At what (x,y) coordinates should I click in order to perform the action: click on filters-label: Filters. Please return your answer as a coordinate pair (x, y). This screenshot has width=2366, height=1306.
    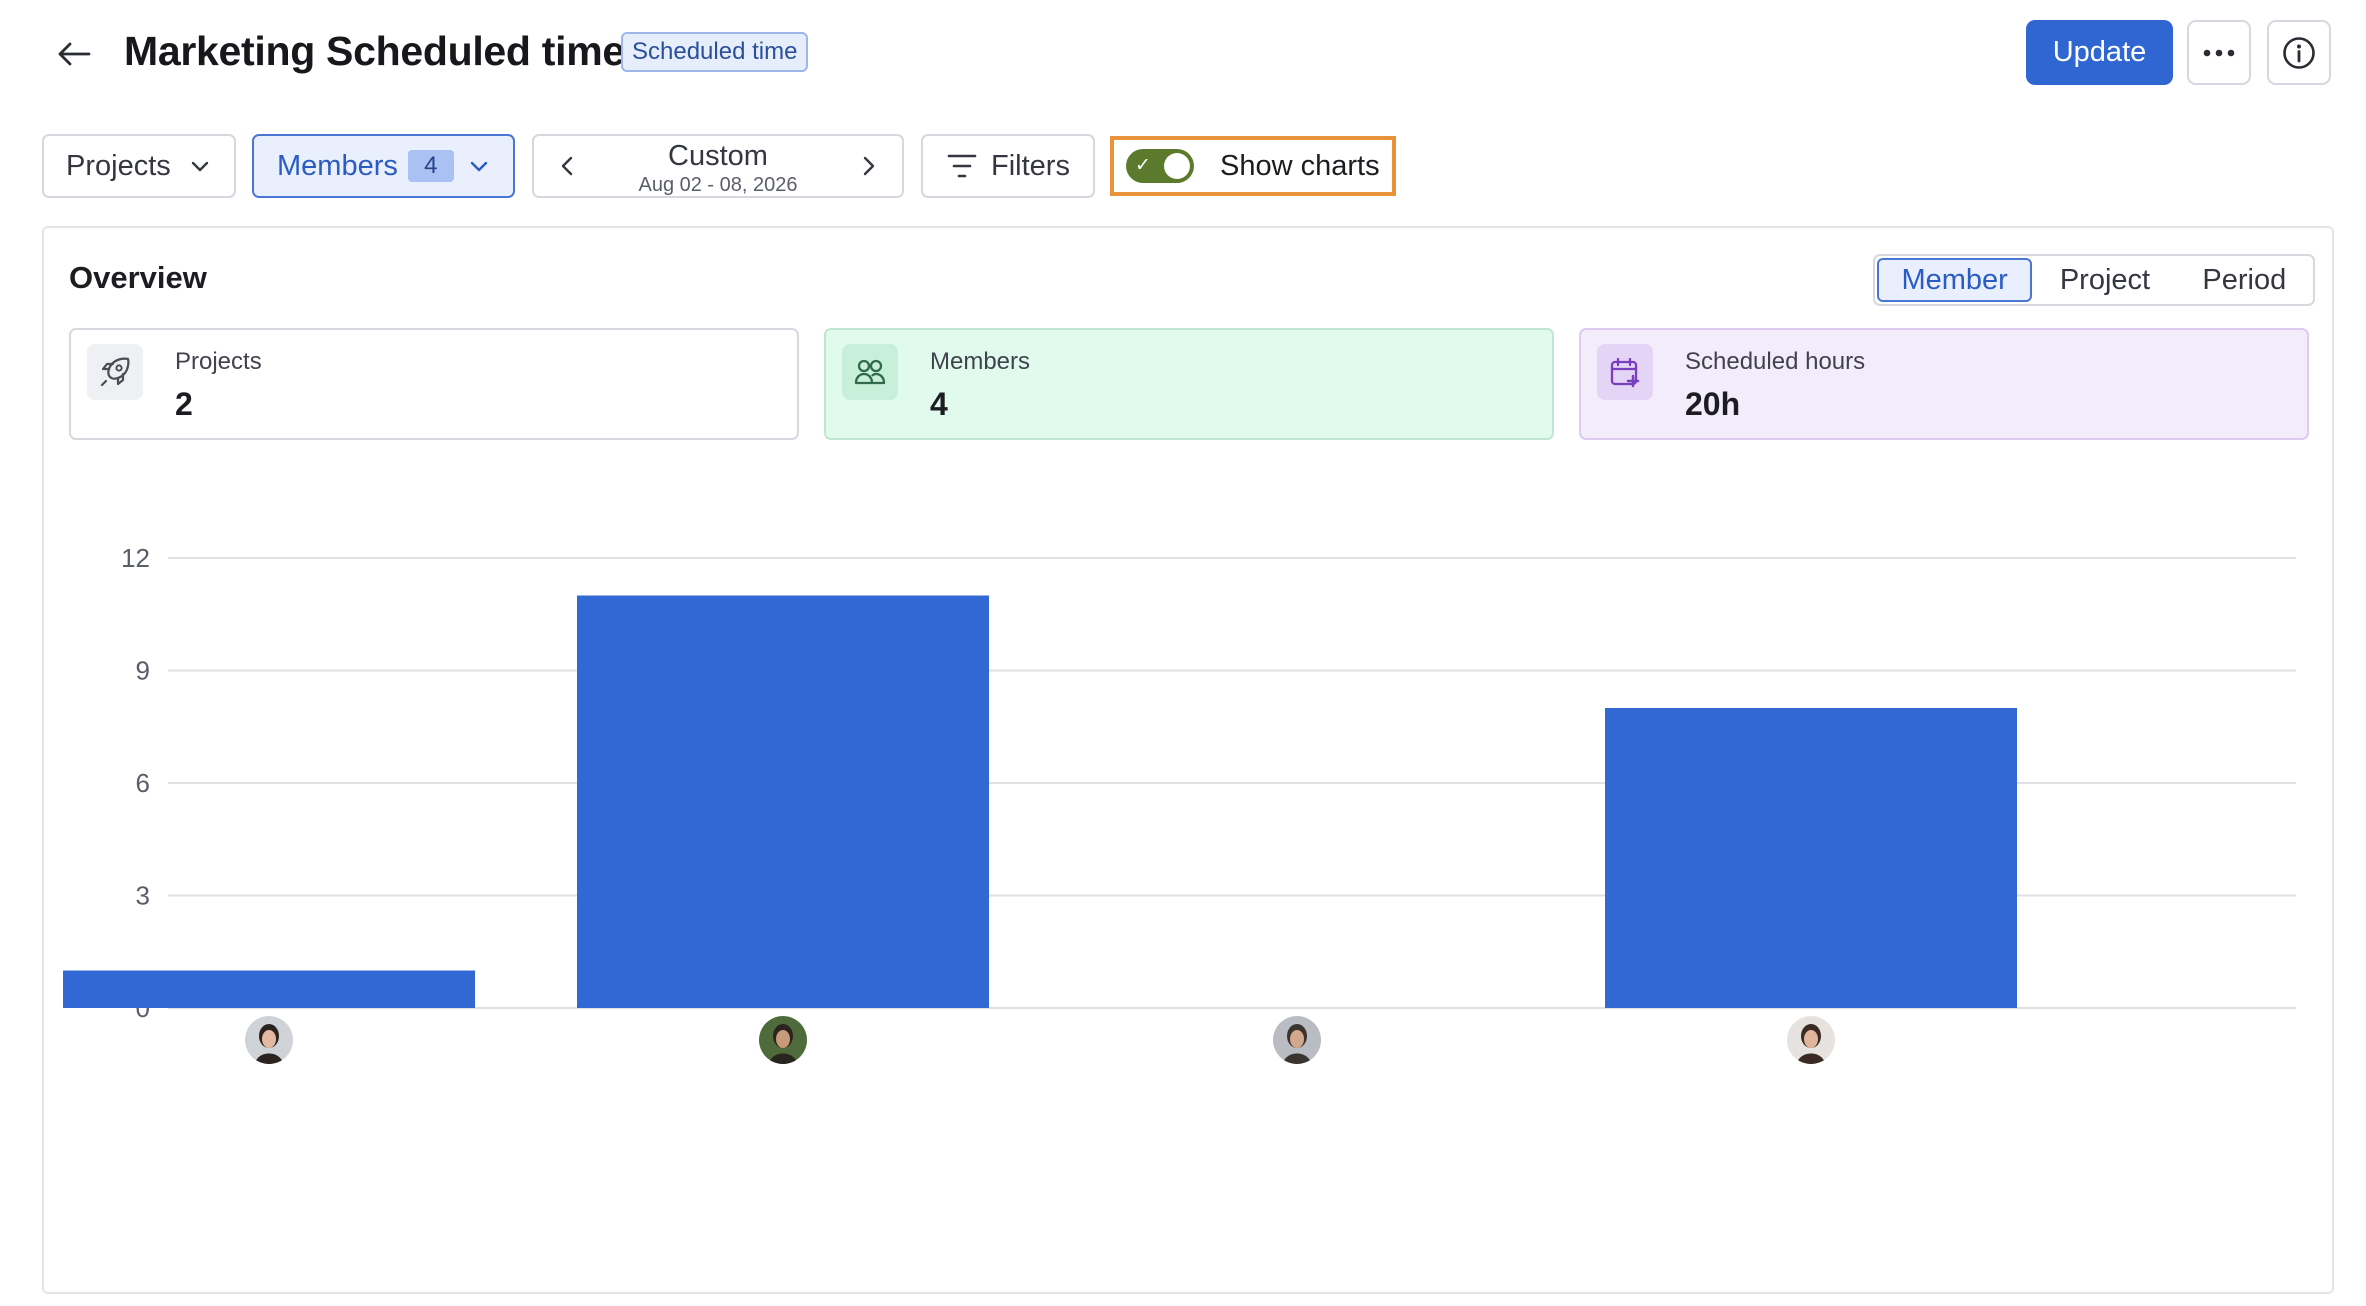
    Looking at the image, I should click on (1030, 165).